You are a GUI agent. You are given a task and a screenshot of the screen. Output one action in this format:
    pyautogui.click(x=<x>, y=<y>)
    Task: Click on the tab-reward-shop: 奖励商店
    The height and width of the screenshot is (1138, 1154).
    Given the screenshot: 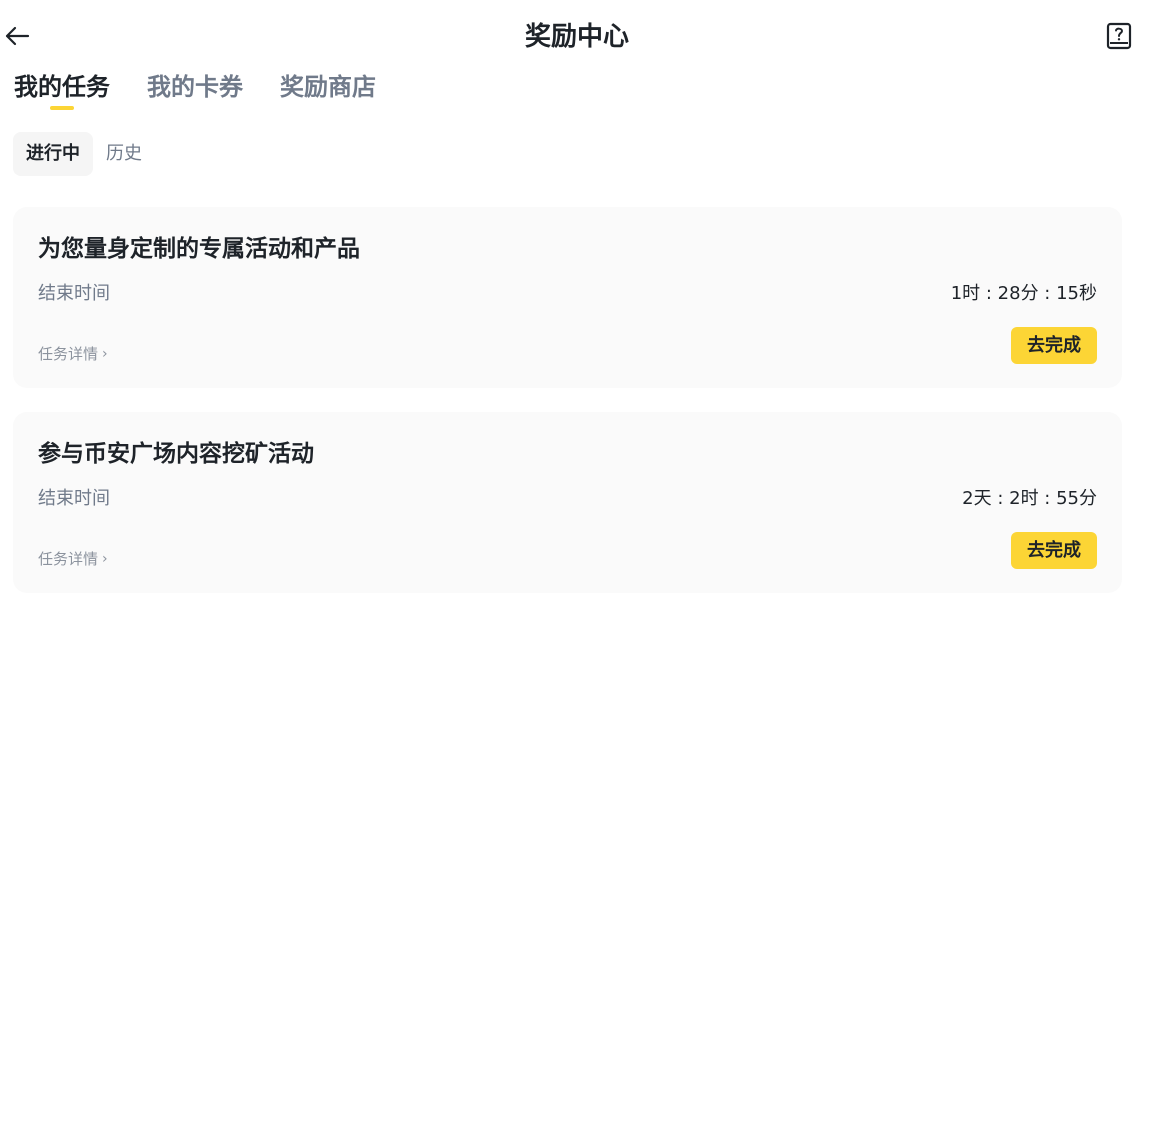 What is the action you would take?
    pyautogui.click(x=328, y=93)
    